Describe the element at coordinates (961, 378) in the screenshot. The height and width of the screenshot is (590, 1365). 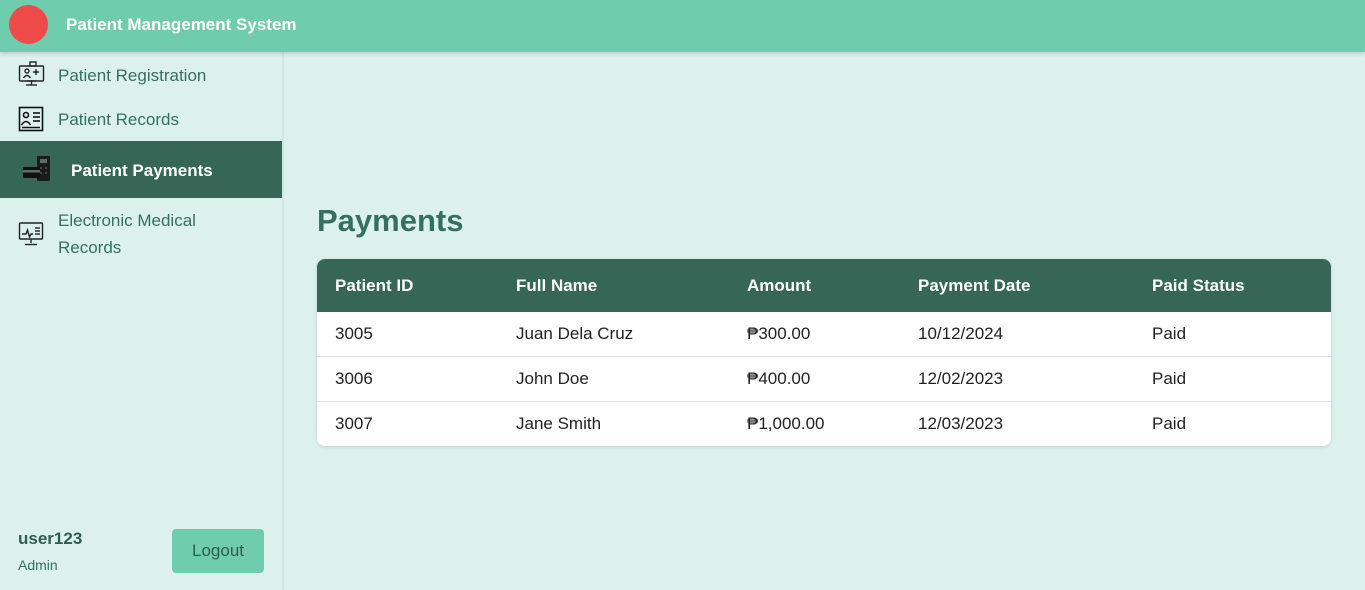
I see `cell-payment-date: 12/02/2023` at that location.